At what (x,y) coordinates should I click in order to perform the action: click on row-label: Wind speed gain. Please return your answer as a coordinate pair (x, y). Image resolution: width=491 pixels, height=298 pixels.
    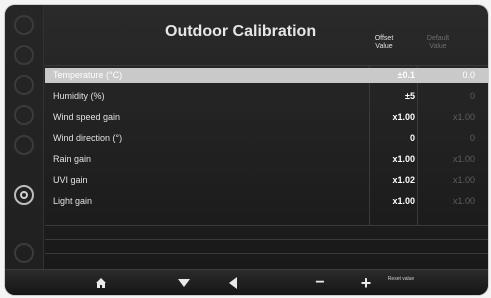
    Looking at the image, I should click on (87, 117).